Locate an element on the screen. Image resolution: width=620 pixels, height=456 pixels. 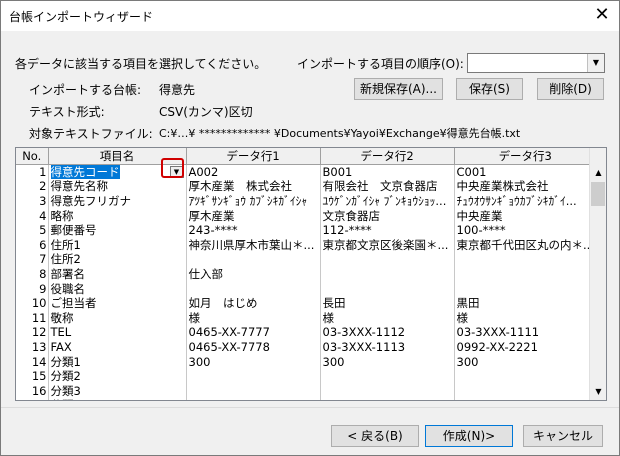
item-name-cell: 住所2 is located at coordinates (117, 259).